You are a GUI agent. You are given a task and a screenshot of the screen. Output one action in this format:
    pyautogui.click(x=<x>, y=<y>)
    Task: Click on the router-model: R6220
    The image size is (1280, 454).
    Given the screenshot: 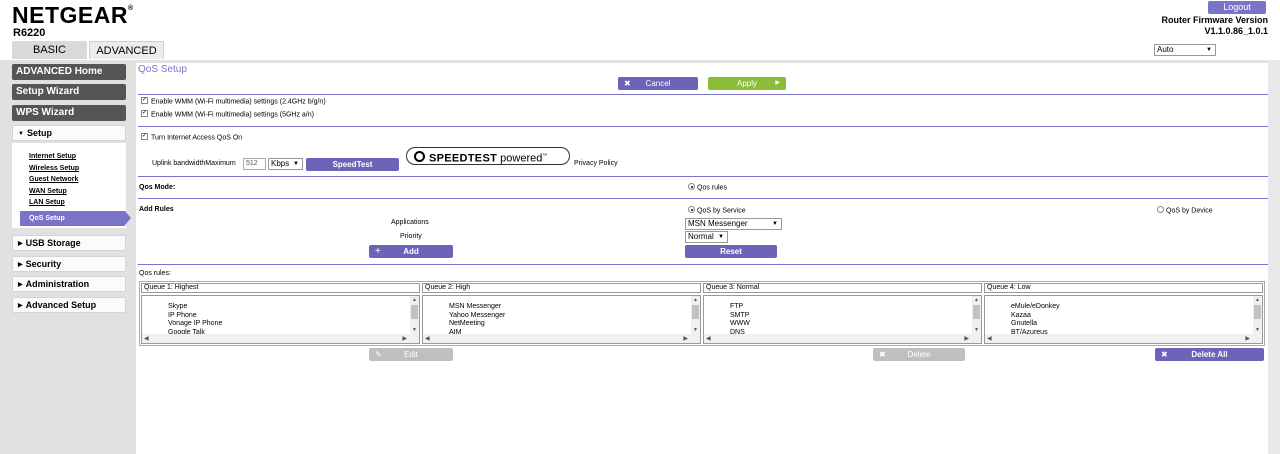 What is the action you would take?
    pyautogui.click(x=29, y=33)
    